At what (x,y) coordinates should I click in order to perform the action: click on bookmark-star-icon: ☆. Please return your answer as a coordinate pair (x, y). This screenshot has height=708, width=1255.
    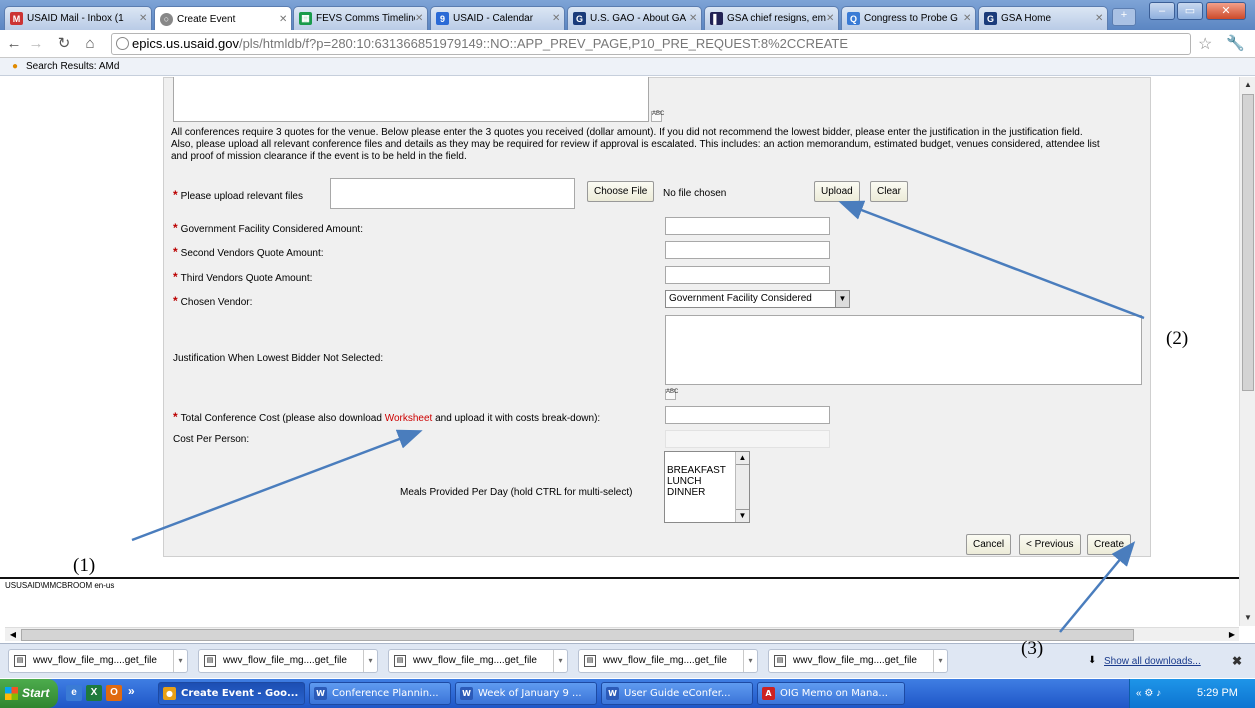
    Looking at the image, I should click on (1205, 44).